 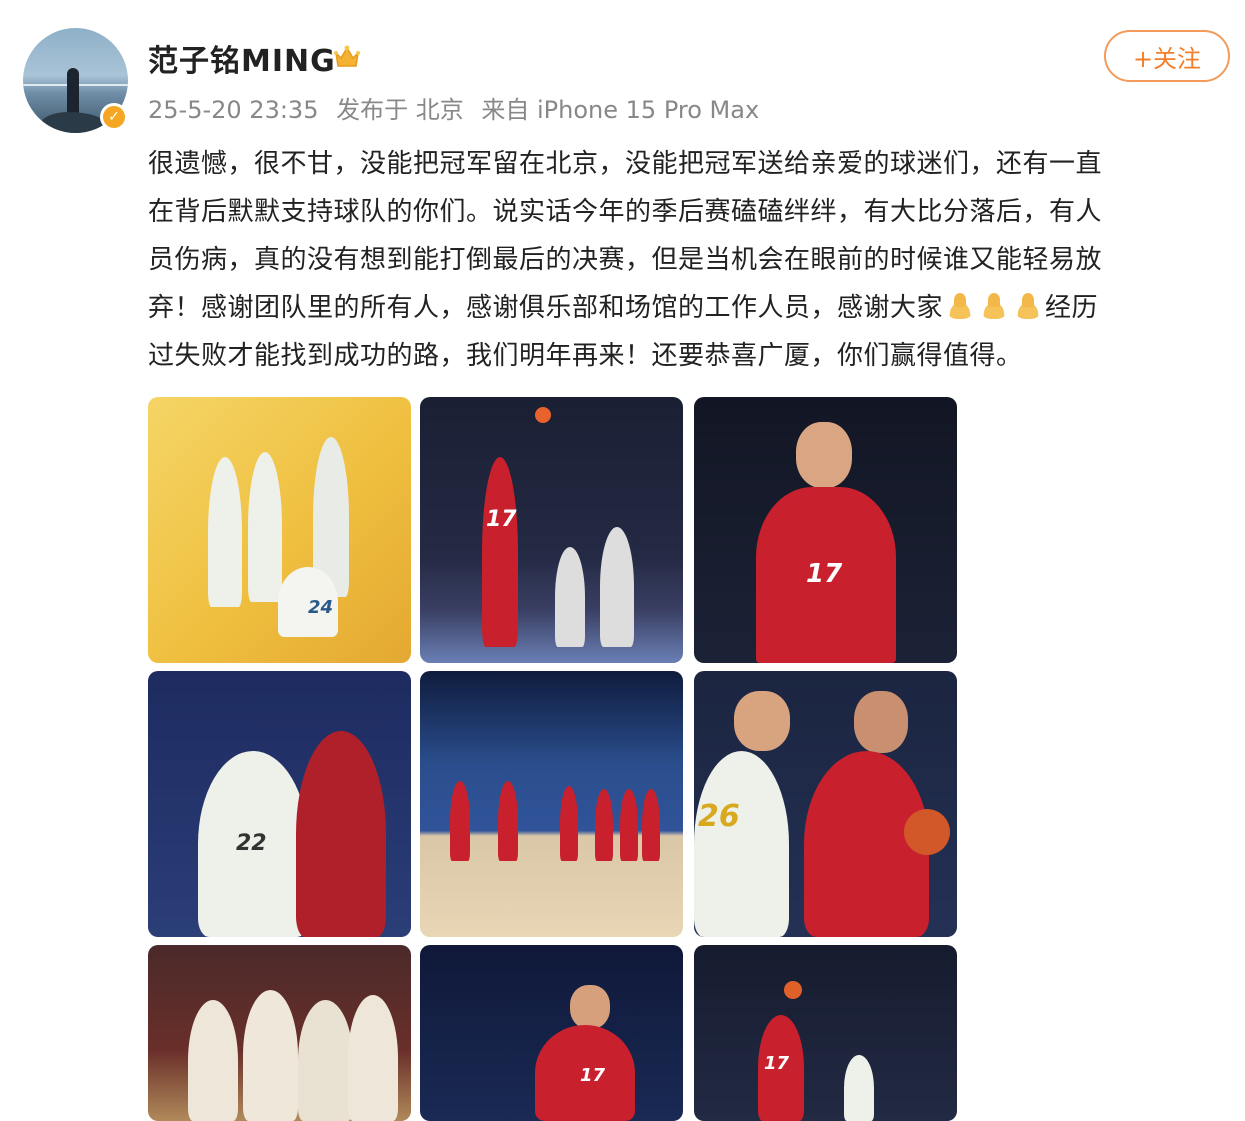 I want to click on post-line-part: 弃！感谢团队里的所有人，感谢俱乐部和场馆的工作人员，感谢大家, so click(x=546, y=308).